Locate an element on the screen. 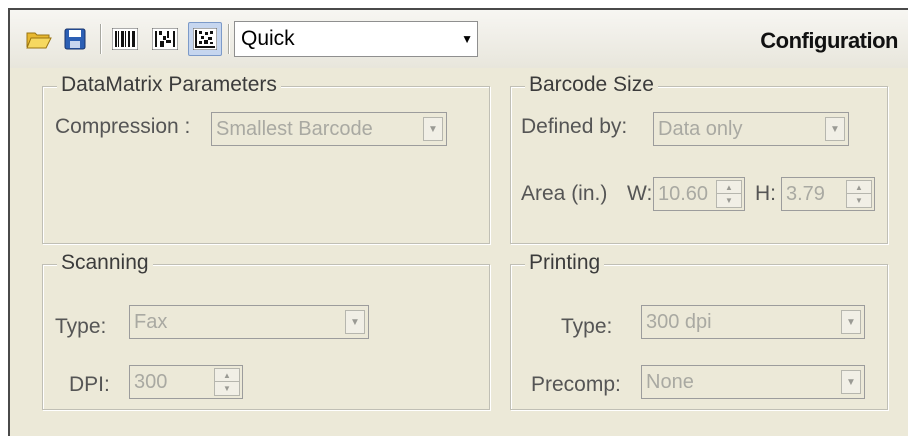 Image resolution: width=908 pixels, height=436 pixels. linear-barcode-icon is located at coordinates (125, 39).